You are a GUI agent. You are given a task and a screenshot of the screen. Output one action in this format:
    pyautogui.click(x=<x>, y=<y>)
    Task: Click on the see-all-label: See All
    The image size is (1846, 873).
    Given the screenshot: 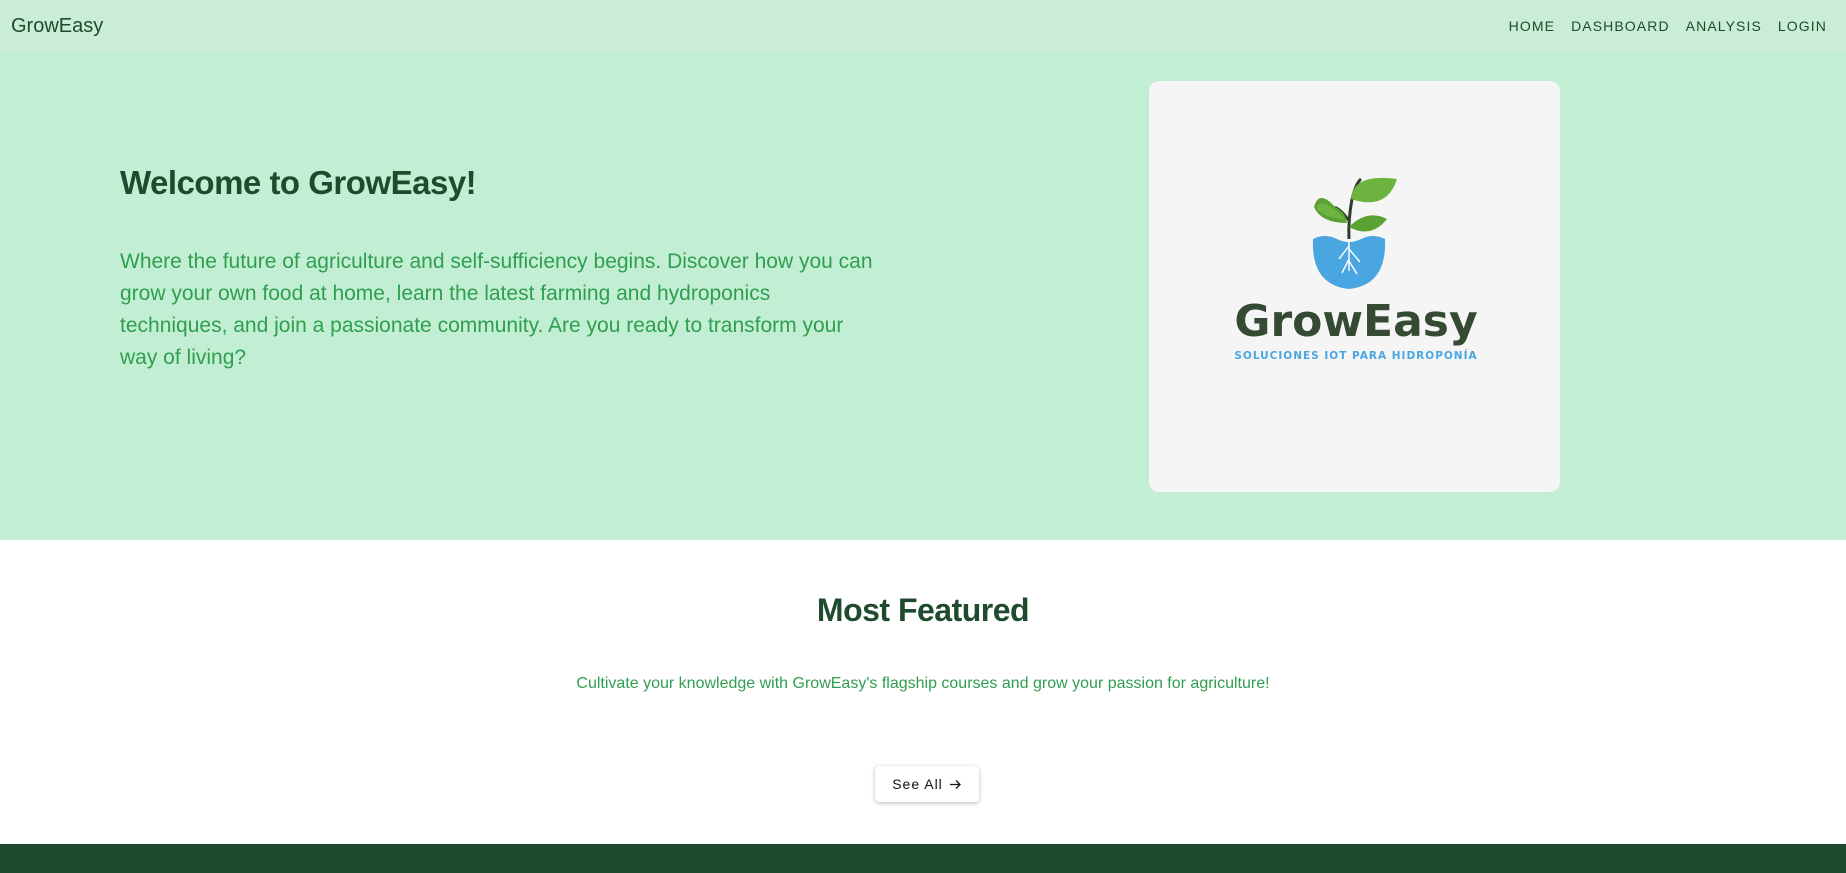 What is the action you would take?
    pyautogui.click(x=917, y=784)
    